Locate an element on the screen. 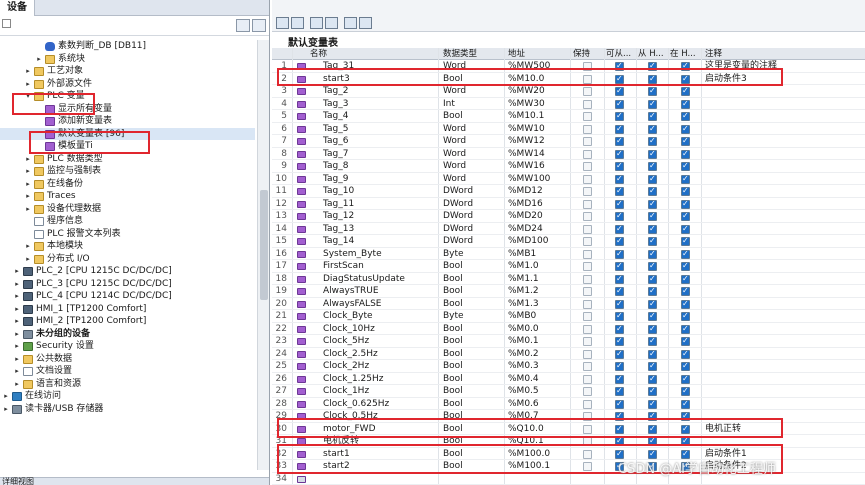  address-cell: %MW12 is located at coordinates (526, 141).